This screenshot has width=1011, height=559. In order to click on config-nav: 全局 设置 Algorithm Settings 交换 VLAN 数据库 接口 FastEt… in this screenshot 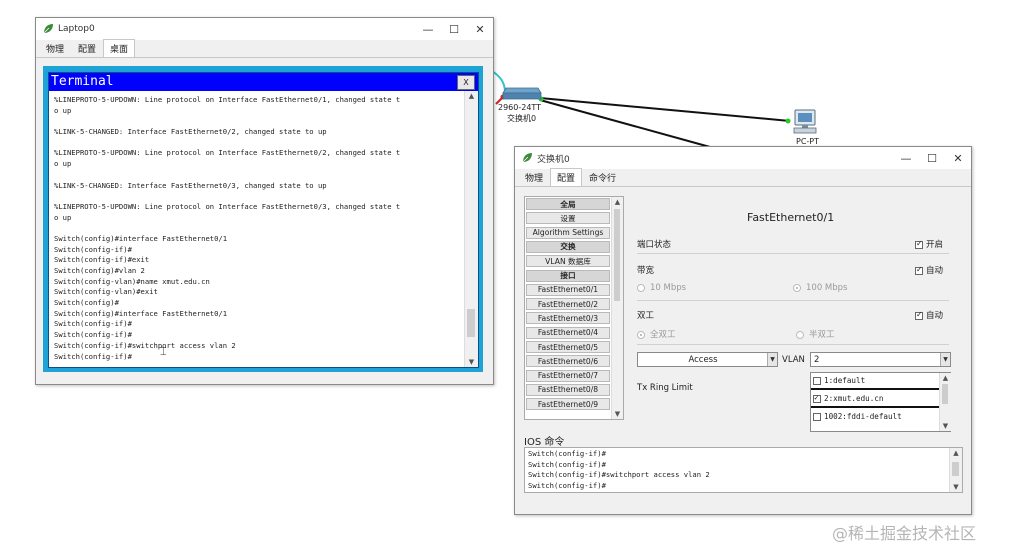, I will do `click(574, 308)`.